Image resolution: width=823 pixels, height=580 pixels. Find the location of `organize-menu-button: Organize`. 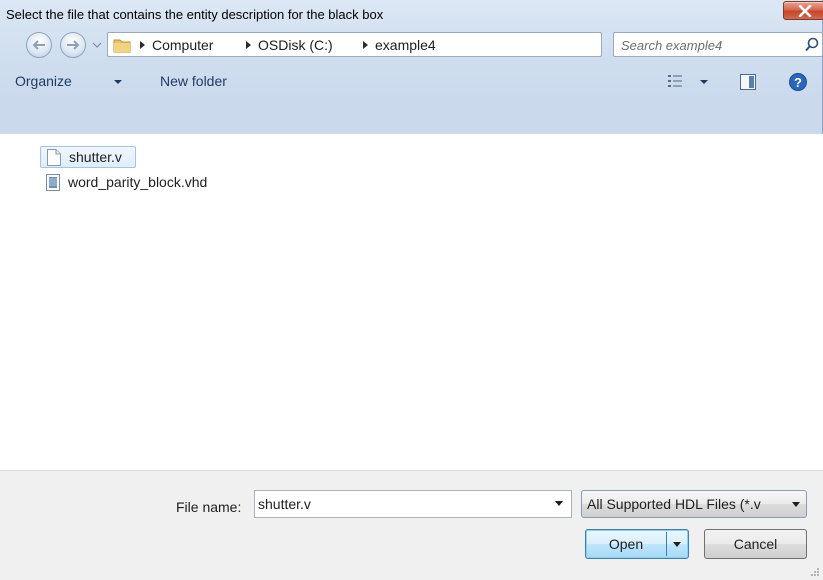

organize-menu-button: Organize is located at coordinates (43, 81).